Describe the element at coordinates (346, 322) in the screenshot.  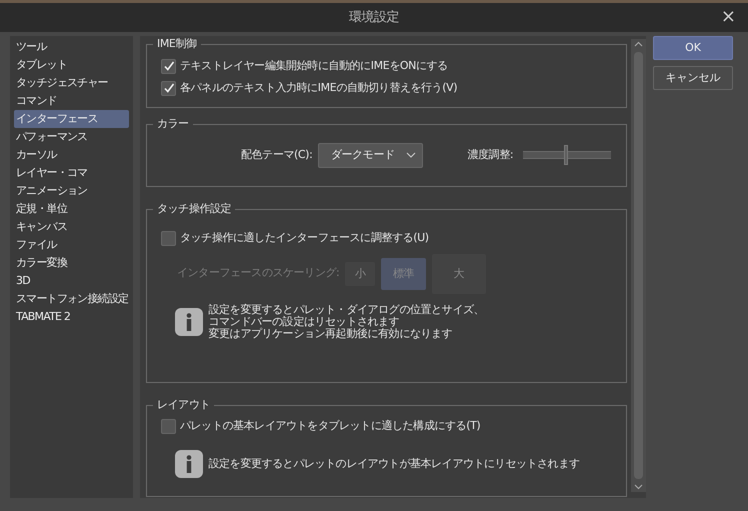
I see `info-text: 設定を変更するとパレット・ダイアログの位置とサイズ、 コマンドバーの設定はリセットされます 変更はアプリケーション再起動後に有効になります` at that location.